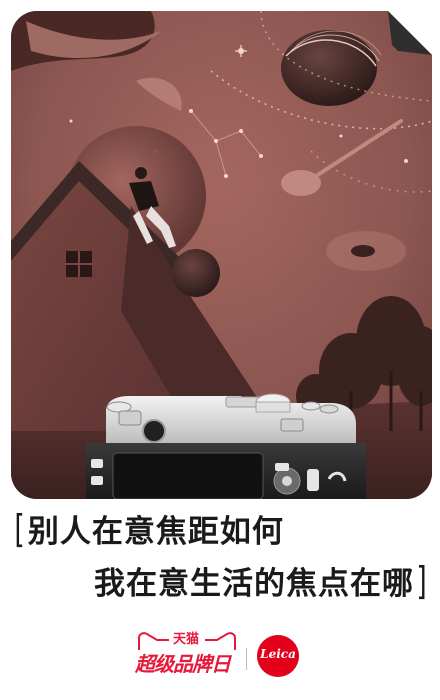  What do you see at coordinates (196, 273) in the screenshot?
I see `dark-small-planet` at bounding box center [196, 273].